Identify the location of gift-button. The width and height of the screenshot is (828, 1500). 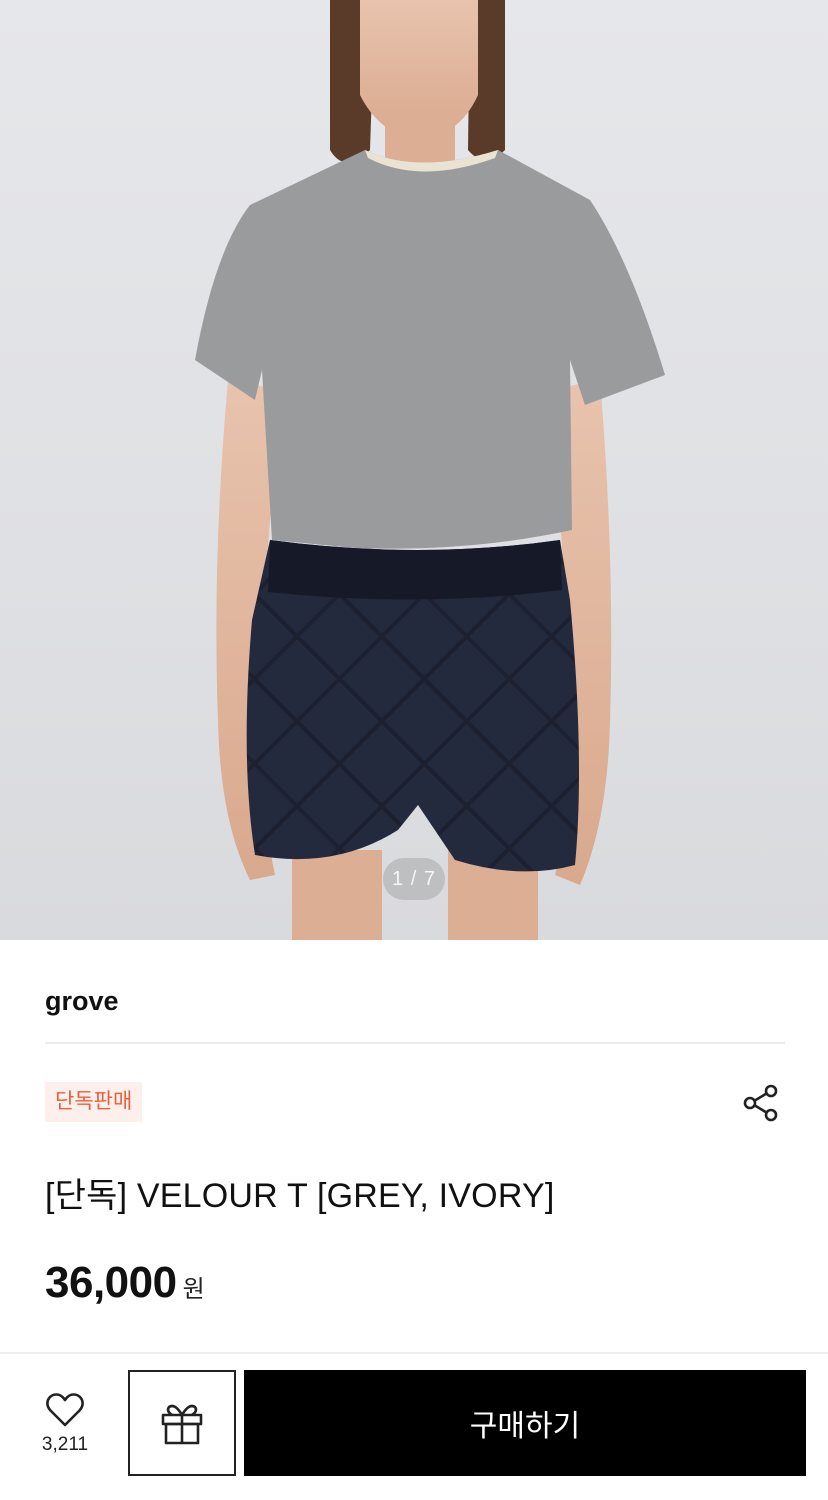
(182, 1423).